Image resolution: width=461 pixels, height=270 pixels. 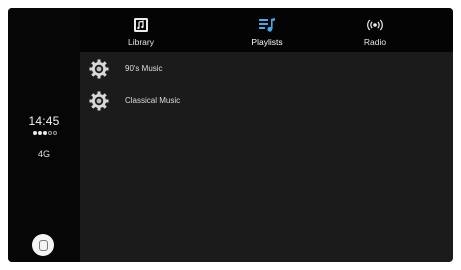 I want to click on playlists-icon, so click(x=267, y=25).